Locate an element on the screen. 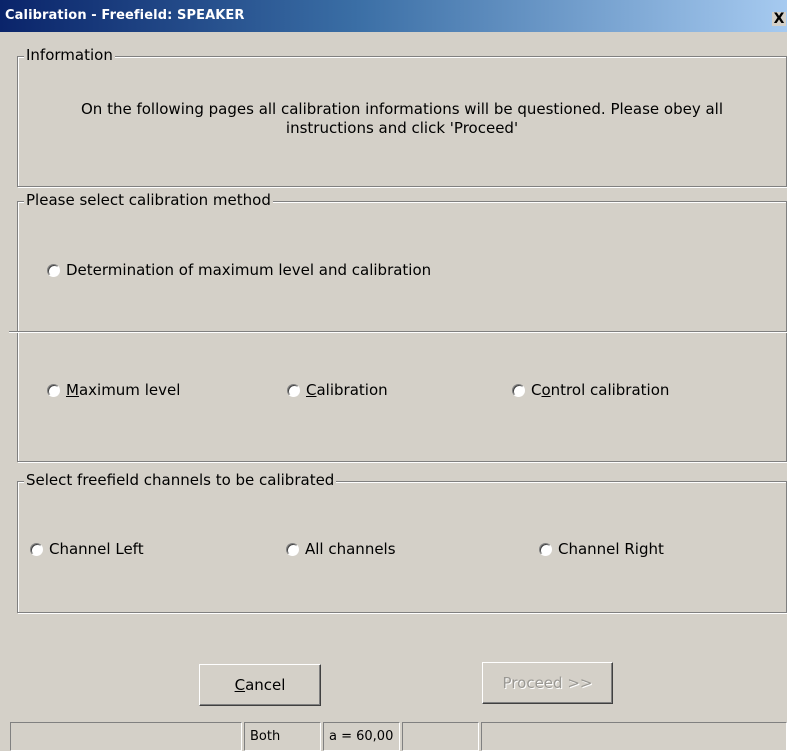 This screenshot has height=751, width=787. radio-maximum-level: Maximum level is located at coordinates (113, 390).